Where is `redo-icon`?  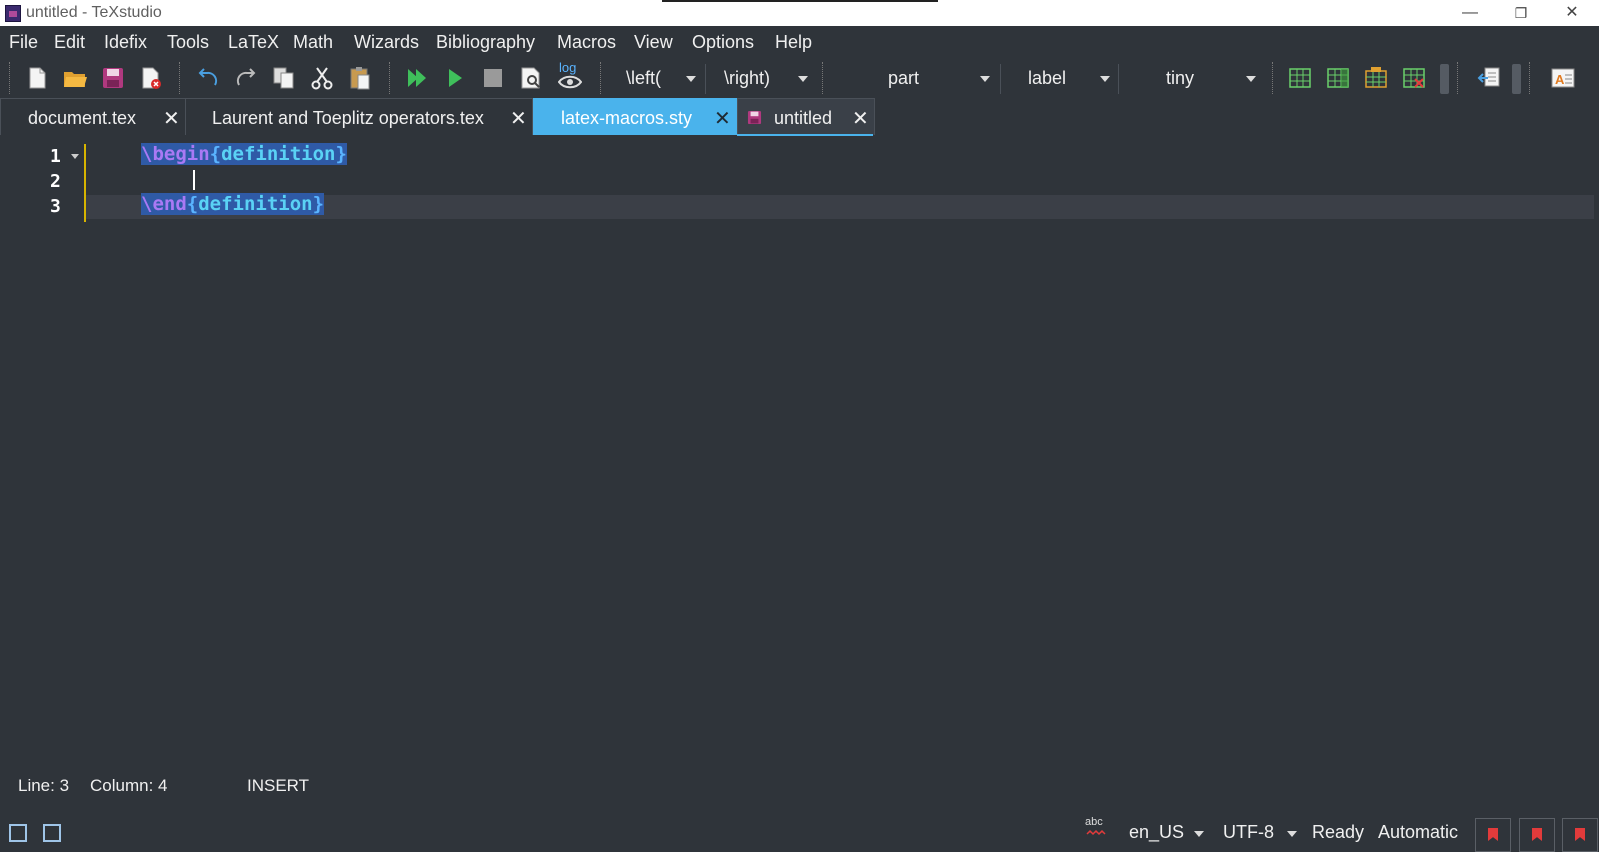 redo-icon is located at coordinates (246, 78).